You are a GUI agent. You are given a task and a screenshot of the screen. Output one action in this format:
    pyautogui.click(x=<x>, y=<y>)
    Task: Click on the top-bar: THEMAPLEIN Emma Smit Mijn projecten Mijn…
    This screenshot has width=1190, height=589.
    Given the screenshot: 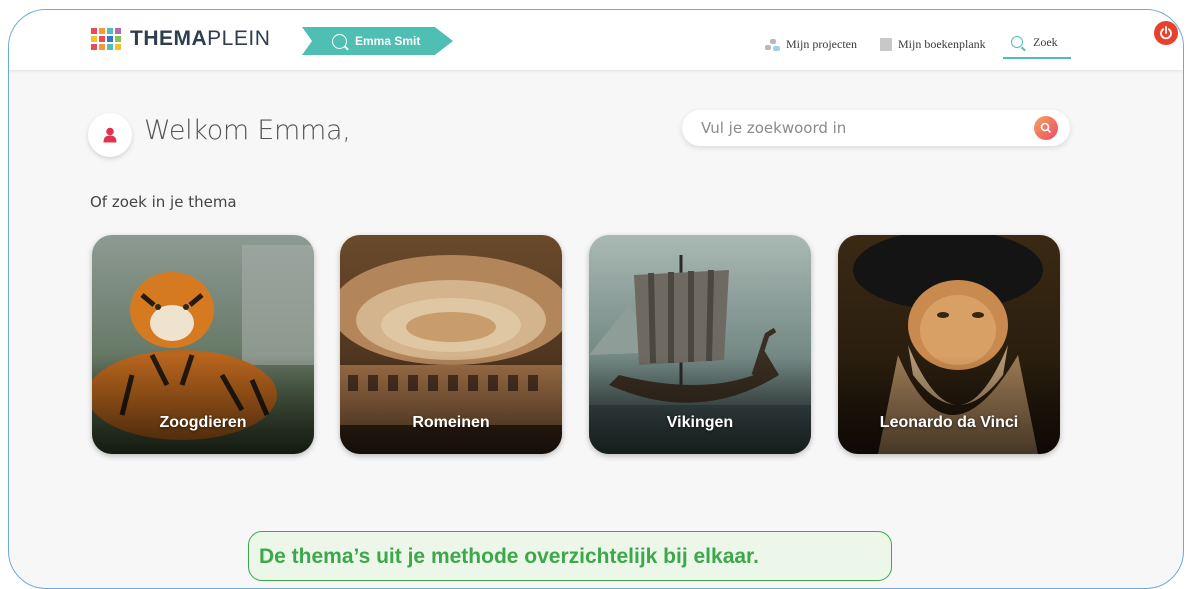 What is the action you would take?
    pyautogui.click(x=596, y=40)
    